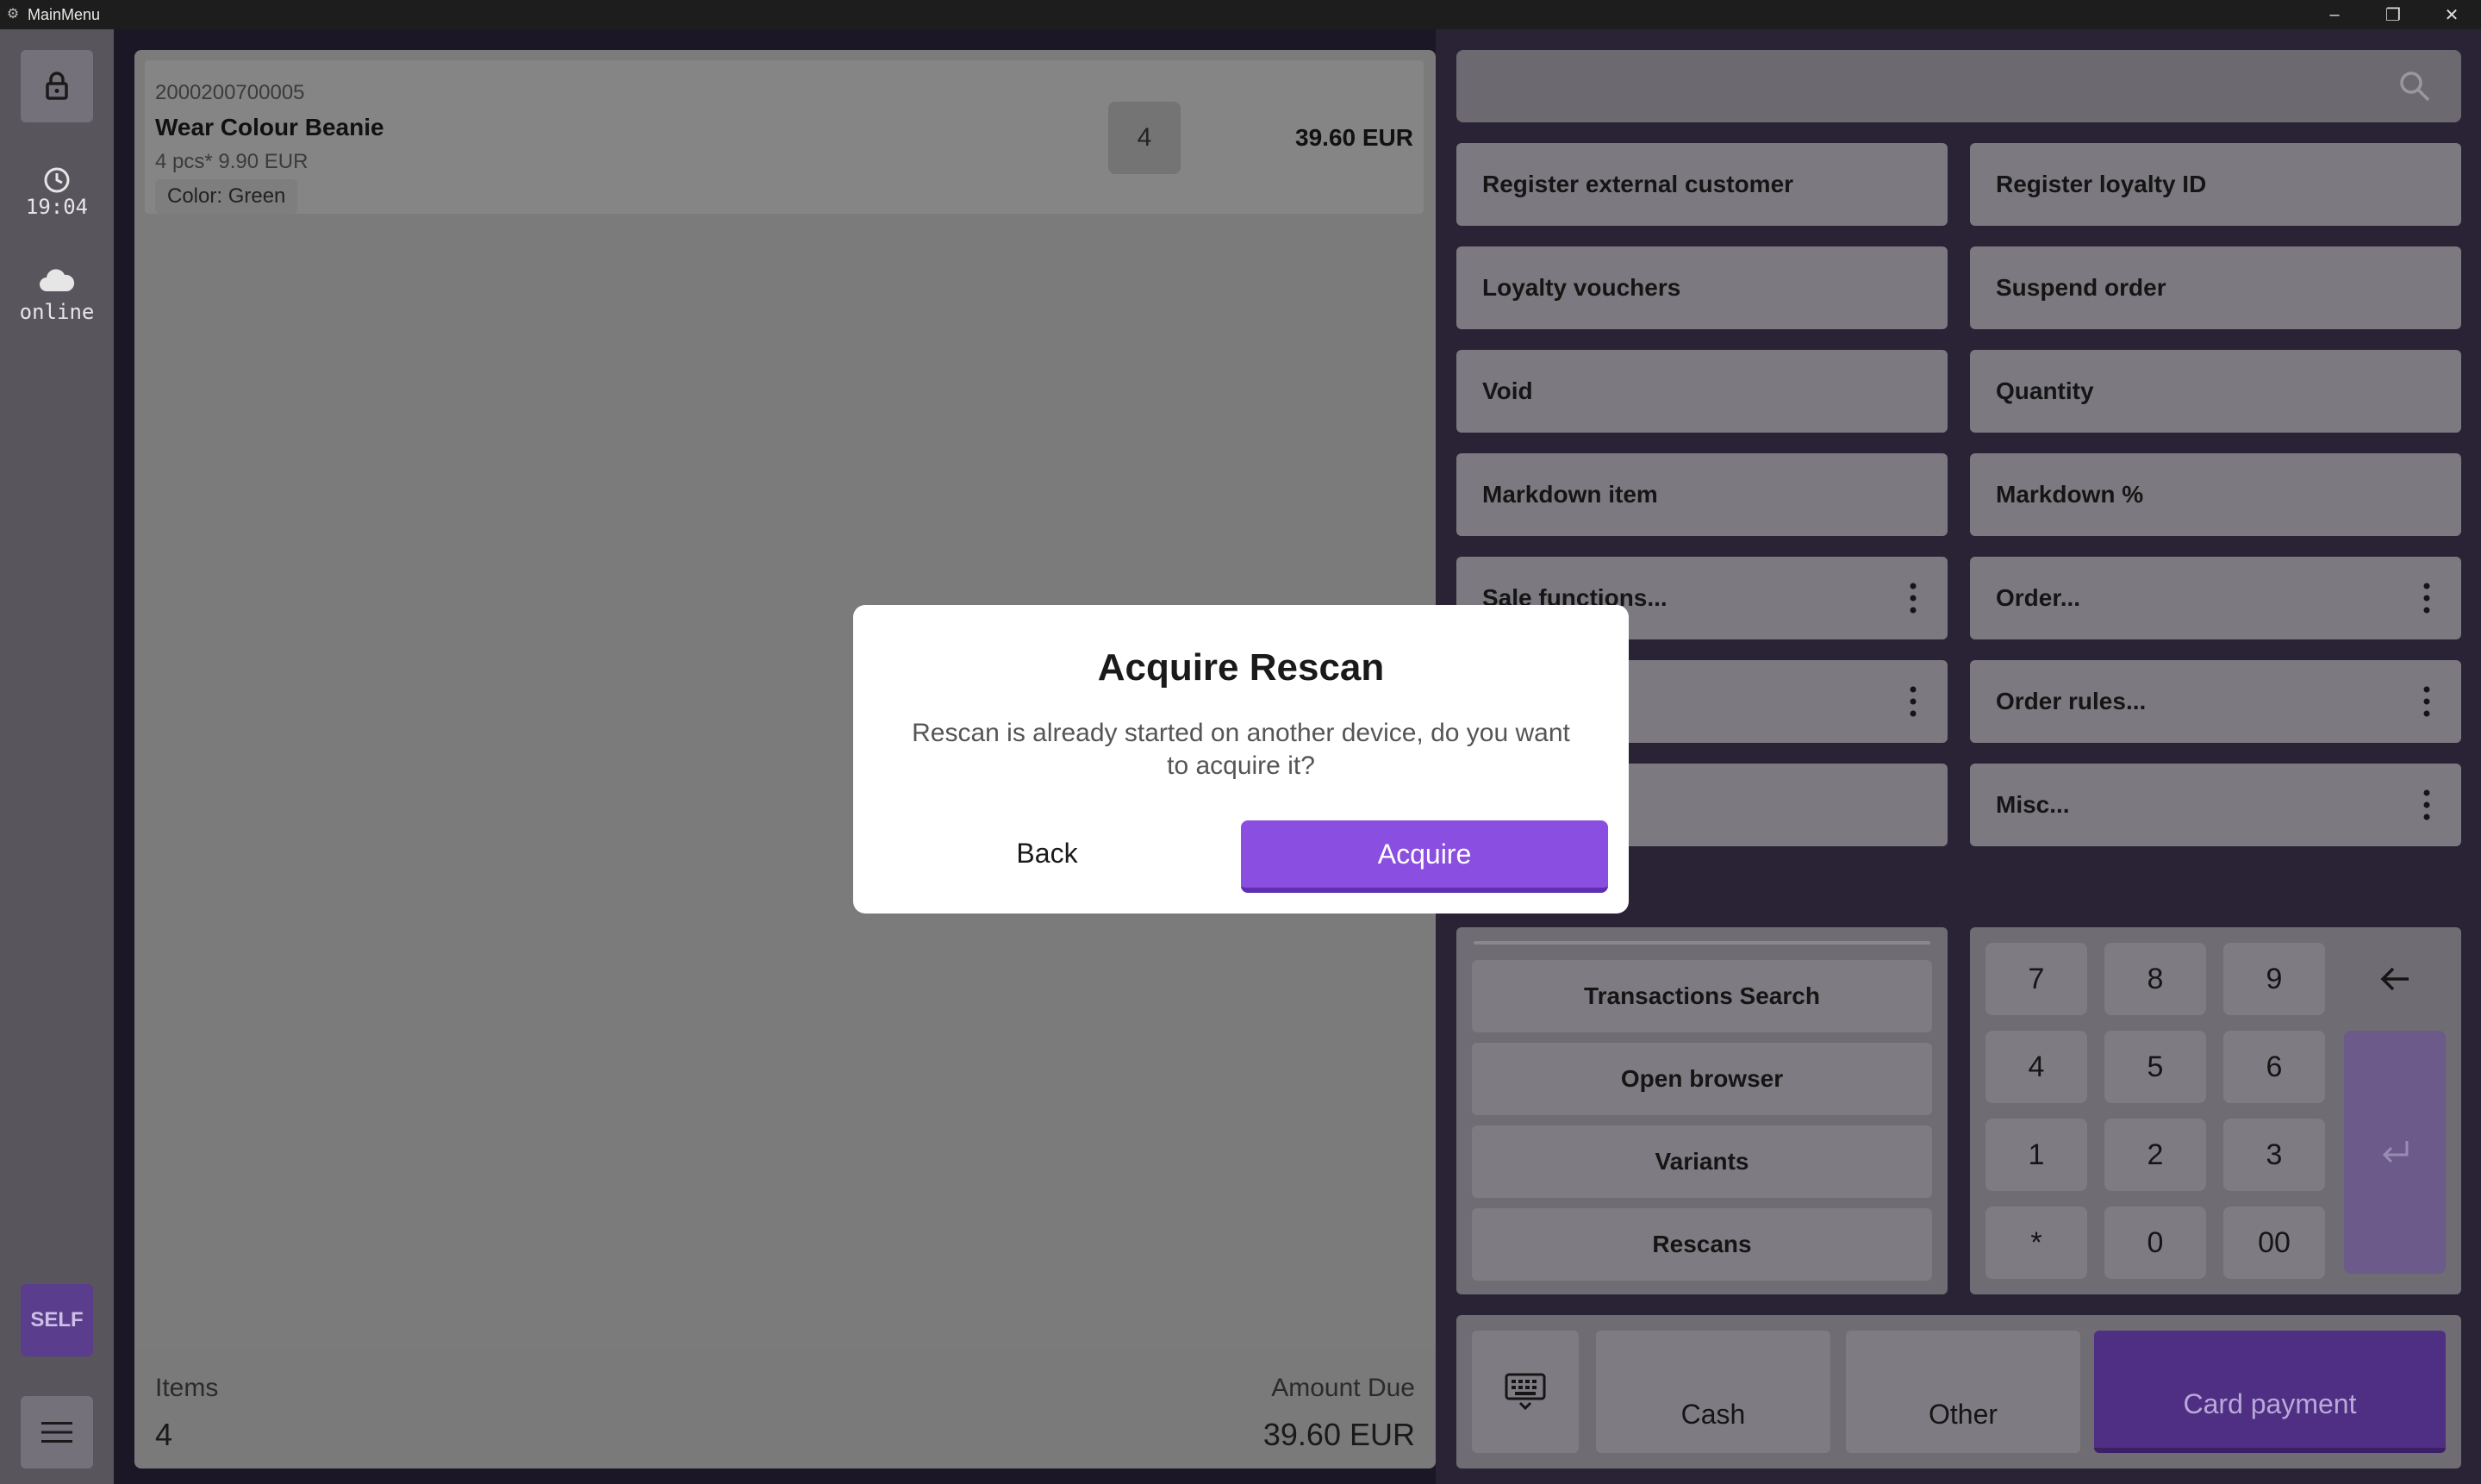 Image resolution: width=2481 pixels, height=1484 pixels. I want to click on title-bar: ⚙ MainMenu – ❐ ✕, so click(1240, 15).